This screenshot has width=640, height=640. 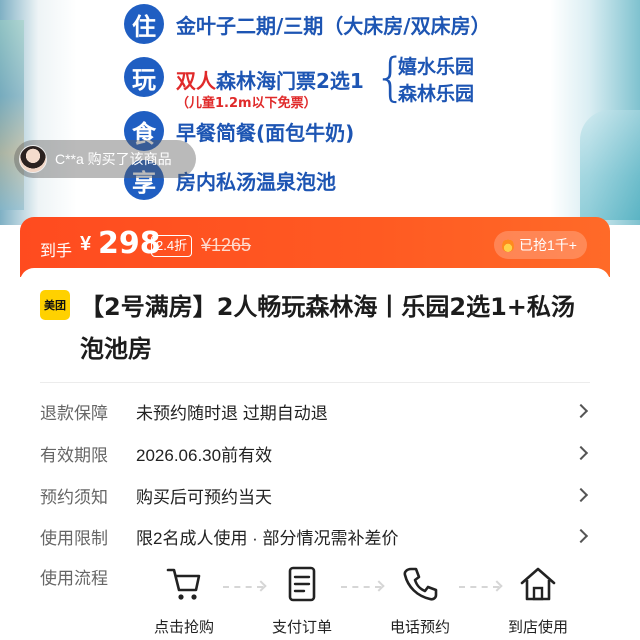 What do you see at coordinates (56, 251) in the screenshot?
I see `price-label: 到手` at bounding box center [56, 251].